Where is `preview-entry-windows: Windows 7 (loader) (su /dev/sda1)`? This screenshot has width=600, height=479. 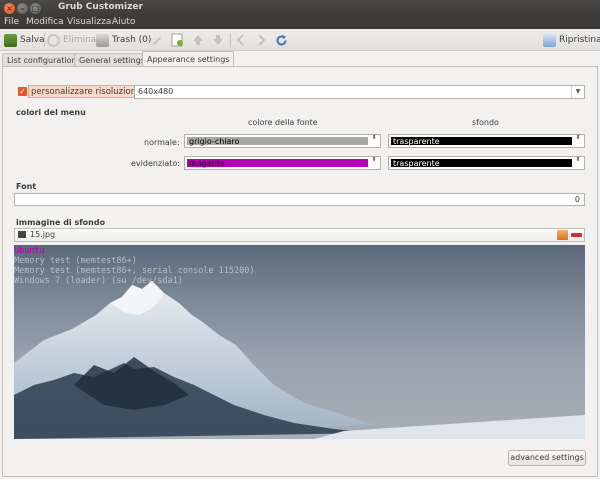
preview-entry-windows: Windows 7 (loader) (su /dev/sda1) is located at coordinates (98, 281).